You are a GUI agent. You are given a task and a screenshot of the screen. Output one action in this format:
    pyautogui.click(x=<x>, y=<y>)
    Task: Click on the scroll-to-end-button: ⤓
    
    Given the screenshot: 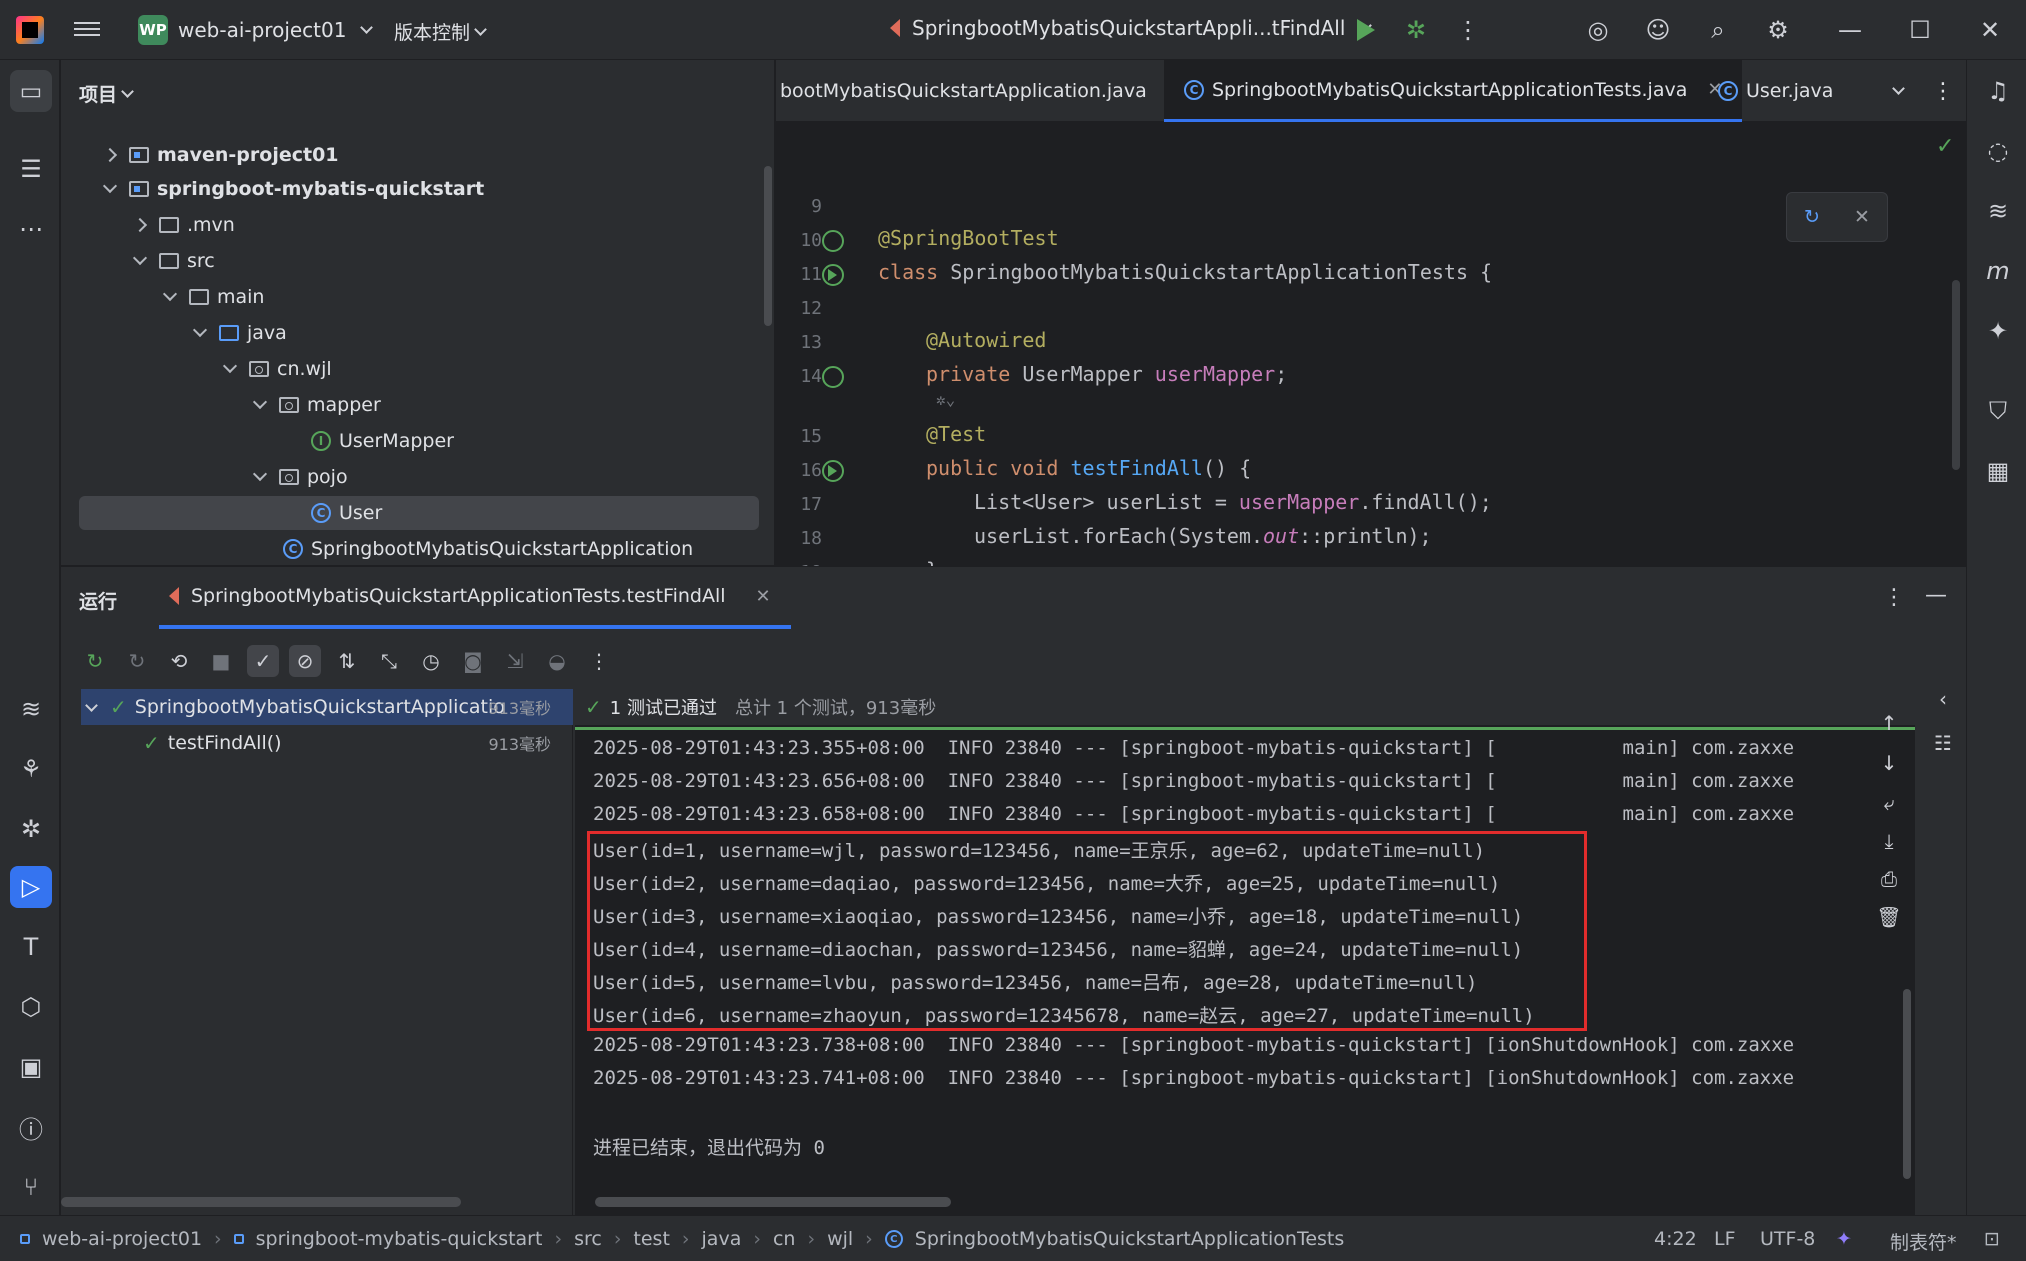 What is the action you would take?
    pyautogui.click(x=1889, y=841)
    